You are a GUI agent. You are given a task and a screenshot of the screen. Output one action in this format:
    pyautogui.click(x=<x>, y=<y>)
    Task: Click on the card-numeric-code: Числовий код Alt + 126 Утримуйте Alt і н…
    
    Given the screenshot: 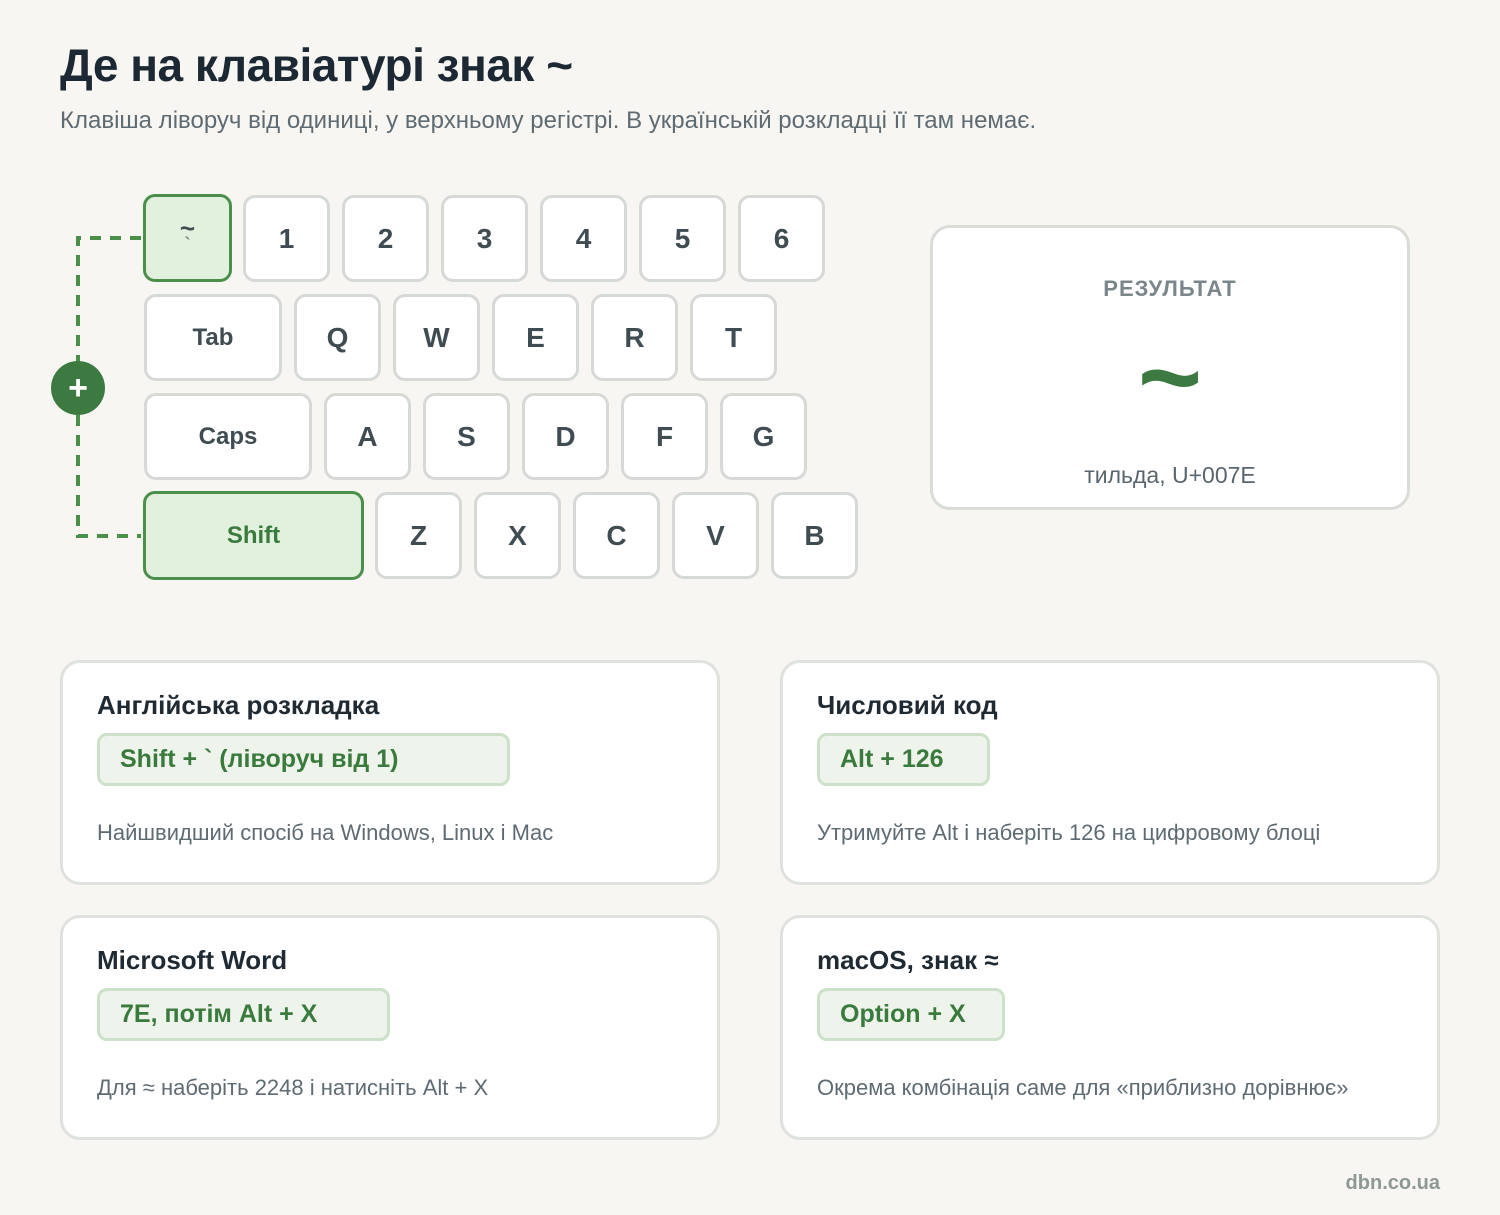 What is the action you would take?
    pyautogui.click(x=1110, y=772)
    